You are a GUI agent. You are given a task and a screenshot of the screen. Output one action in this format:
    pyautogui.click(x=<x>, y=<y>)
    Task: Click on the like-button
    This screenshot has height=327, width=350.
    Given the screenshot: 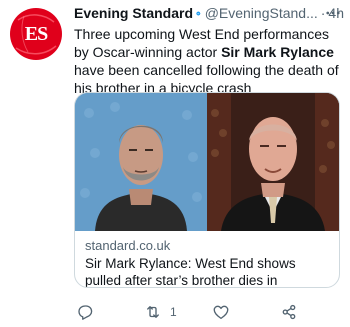 What is the action you would take?
    pyautogui.click(x=221, y=312)
    